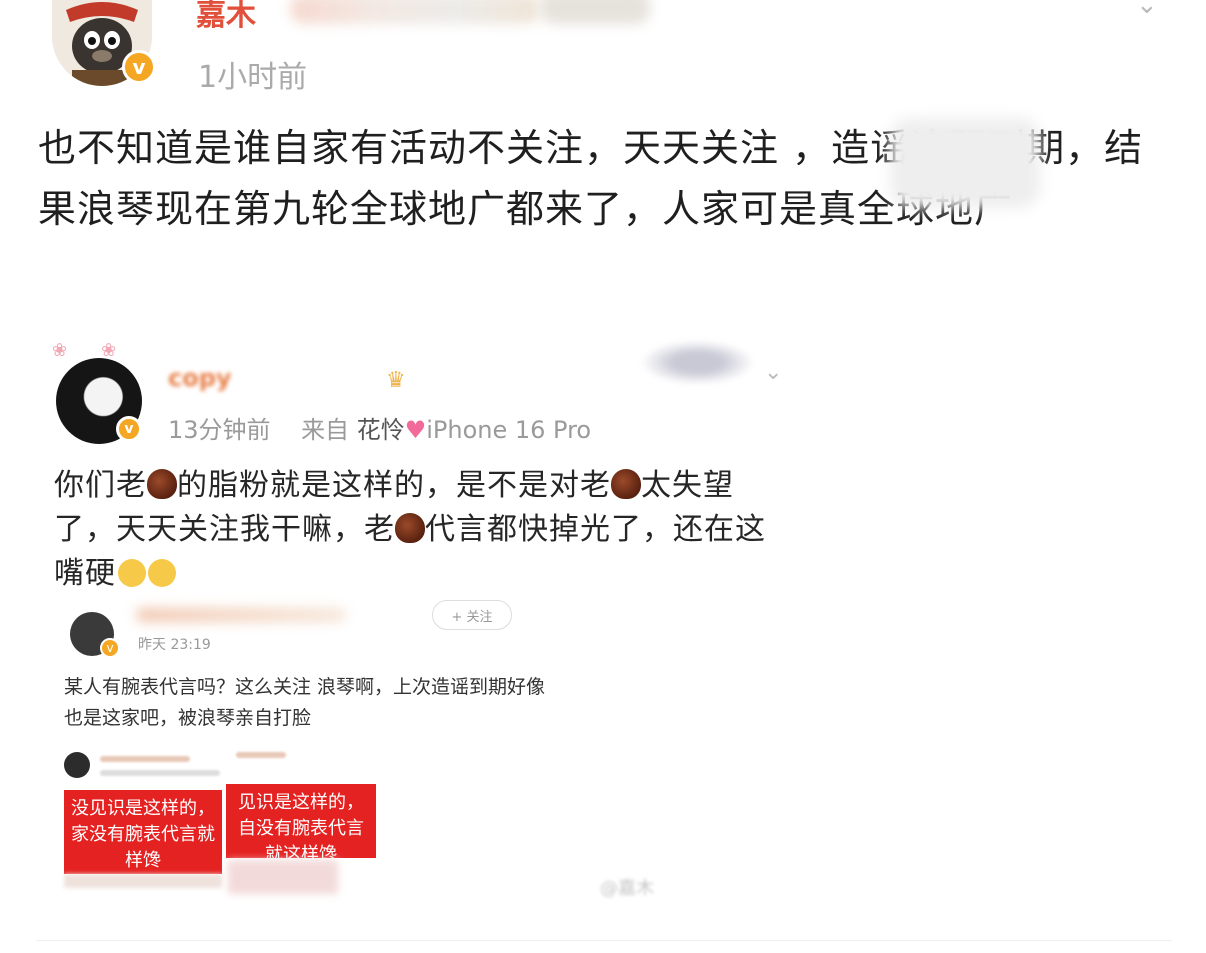 This screenshot has height=953, width=1206. What do you see at coordinates (241, 615) in the screenshot?
I see `nested-blurred-name` at bounding box center [241, 615].